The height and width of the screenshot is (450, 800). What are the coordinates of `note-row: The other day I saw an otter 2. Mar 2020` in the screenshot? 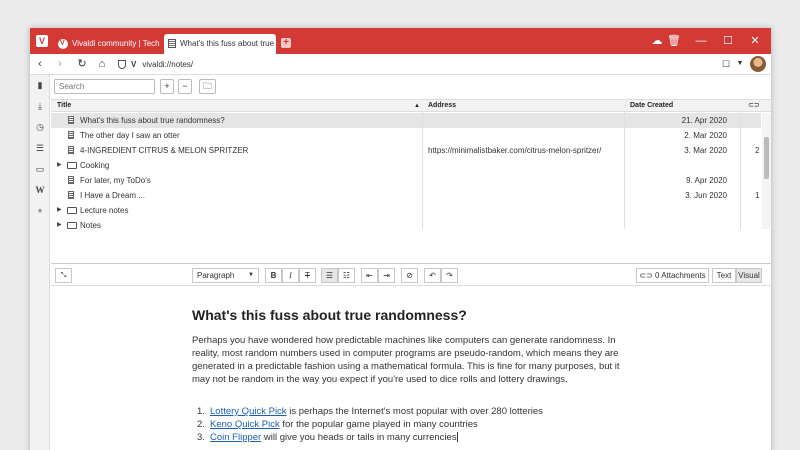 It's located at (406, 135).